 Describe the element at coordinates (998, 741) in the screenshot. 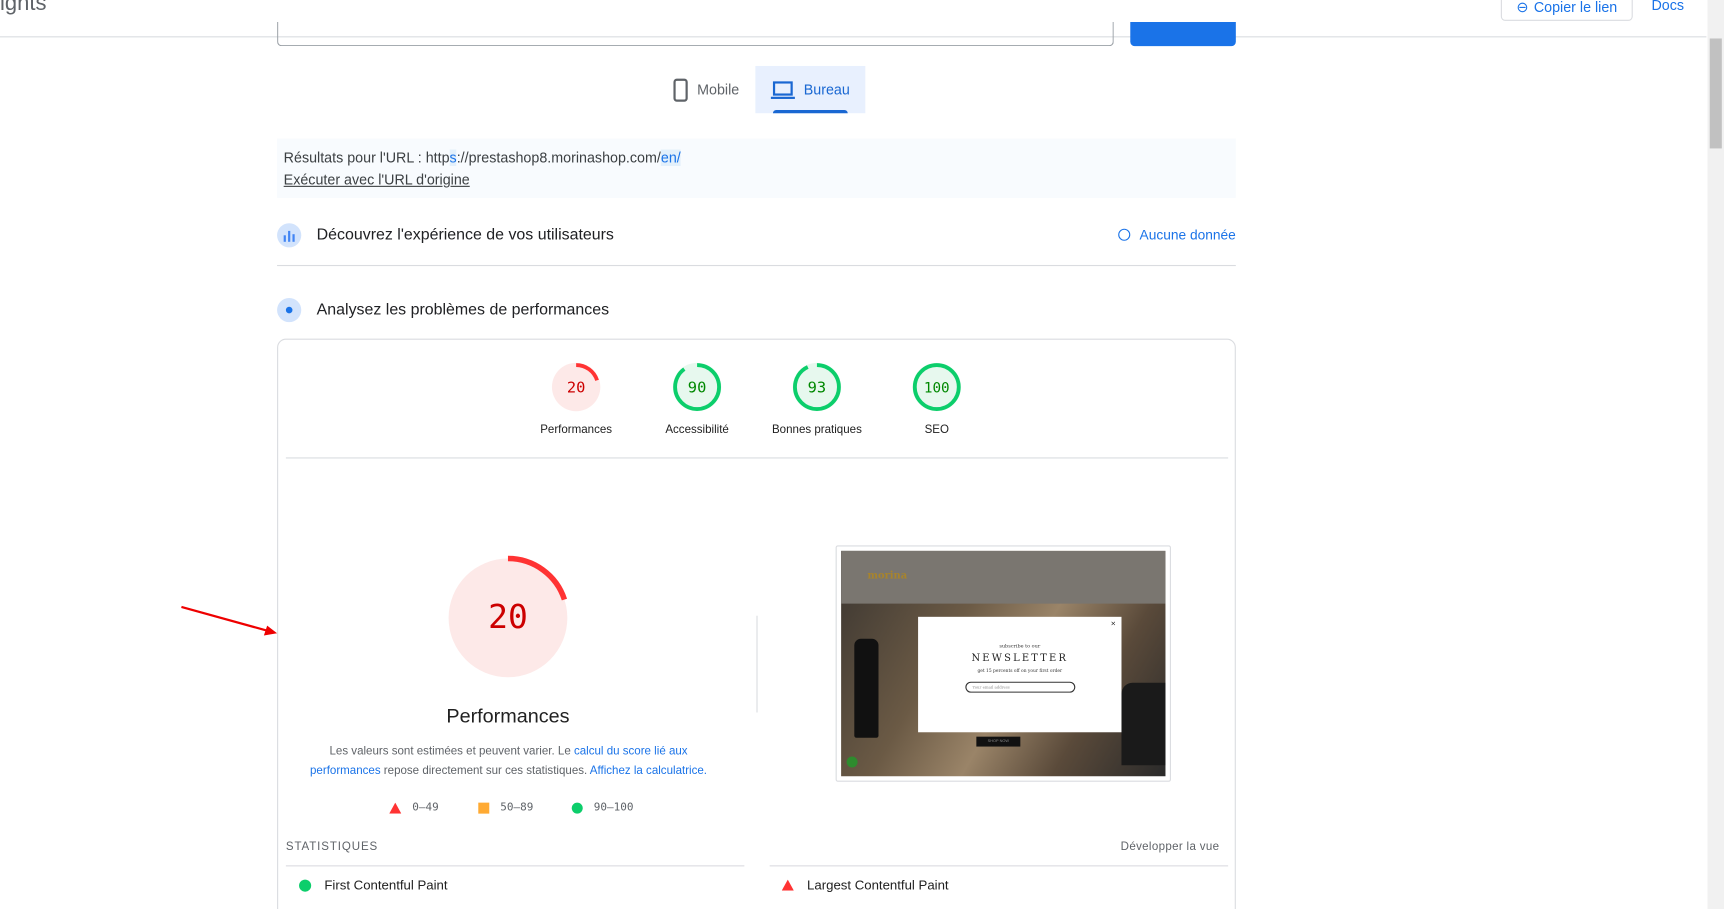

I see `shop-now-button: SHOP NOW` at that location.